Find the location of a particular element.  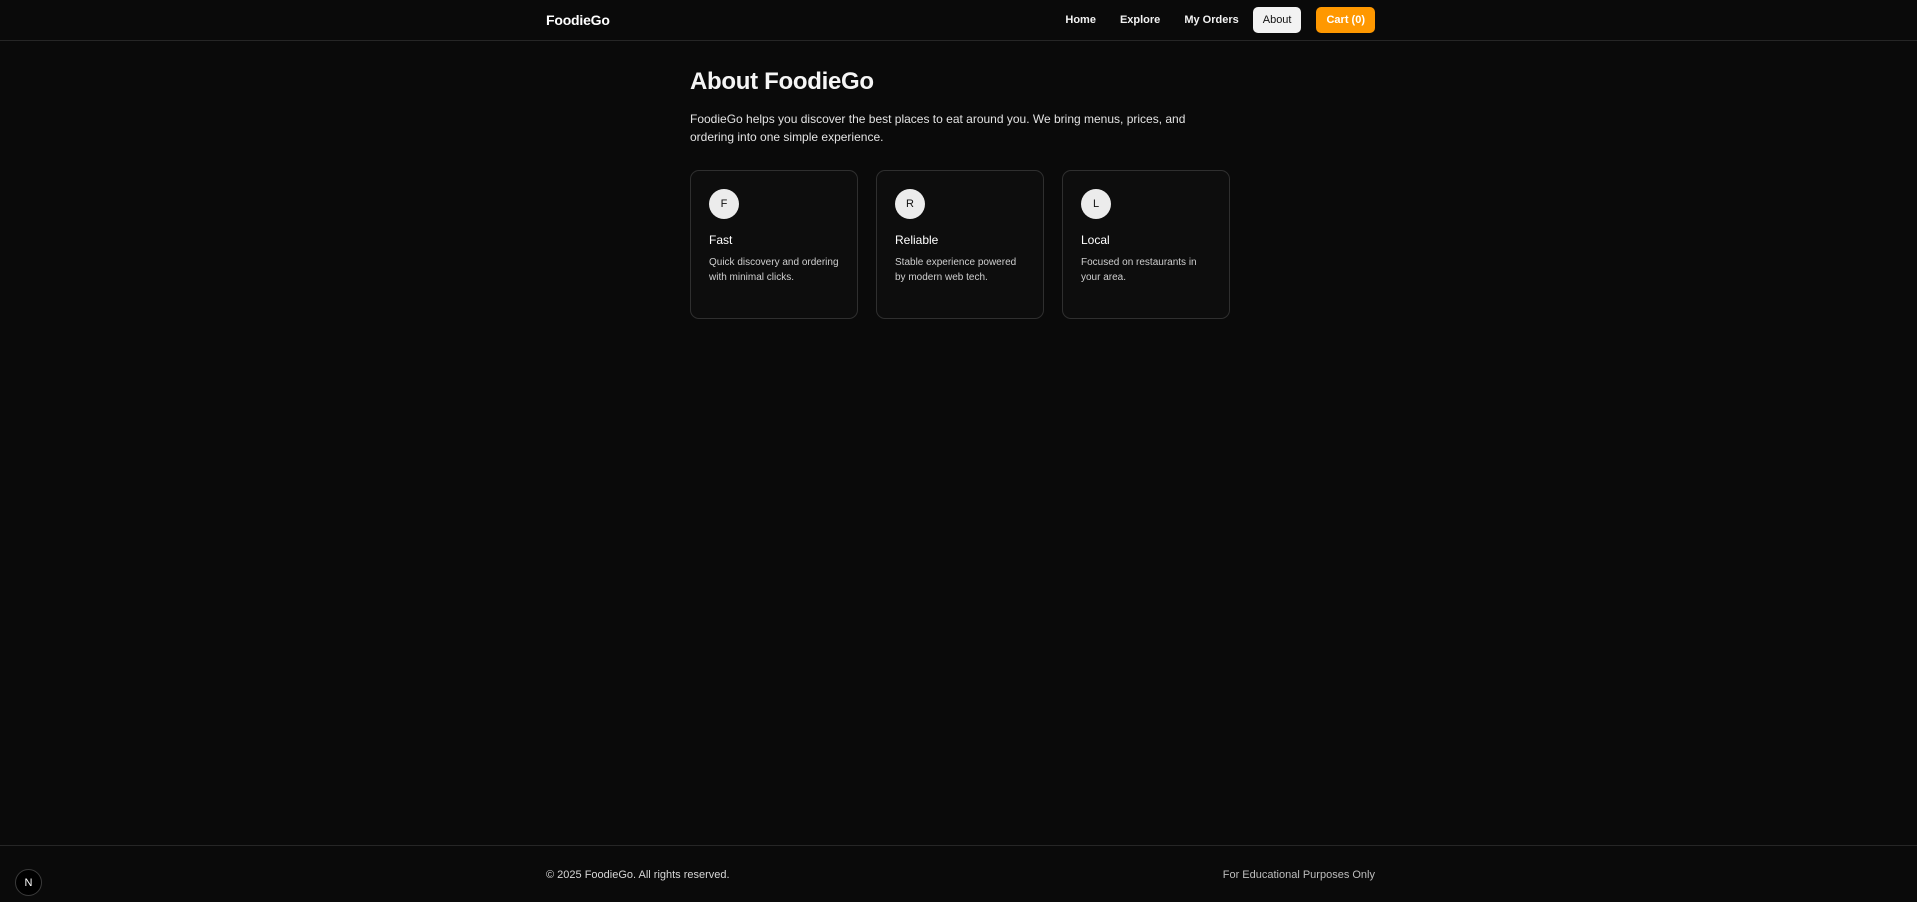

main-nav: Home Explore My Orders About Cart (0) is located at coordinates (1215, 20).